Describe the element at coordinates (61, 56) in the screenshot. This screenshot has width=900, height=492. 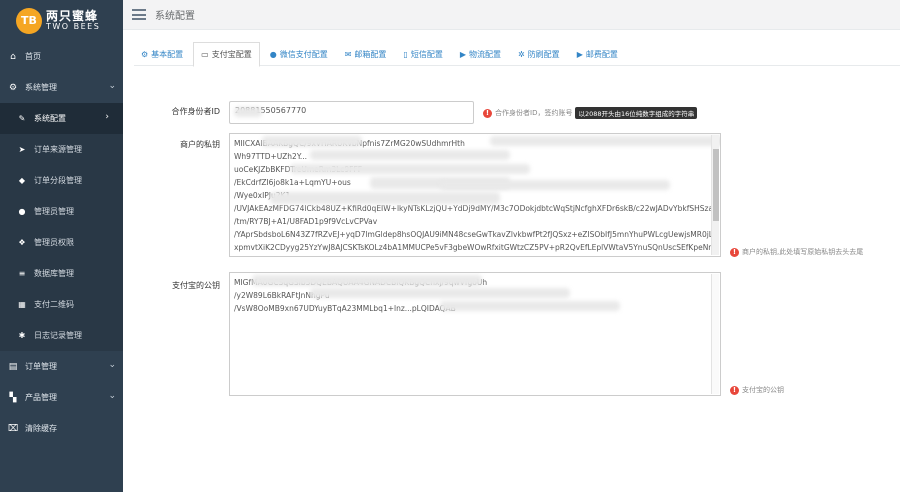
I see `sidebar-item-home: ⌂ 首页` at that location.